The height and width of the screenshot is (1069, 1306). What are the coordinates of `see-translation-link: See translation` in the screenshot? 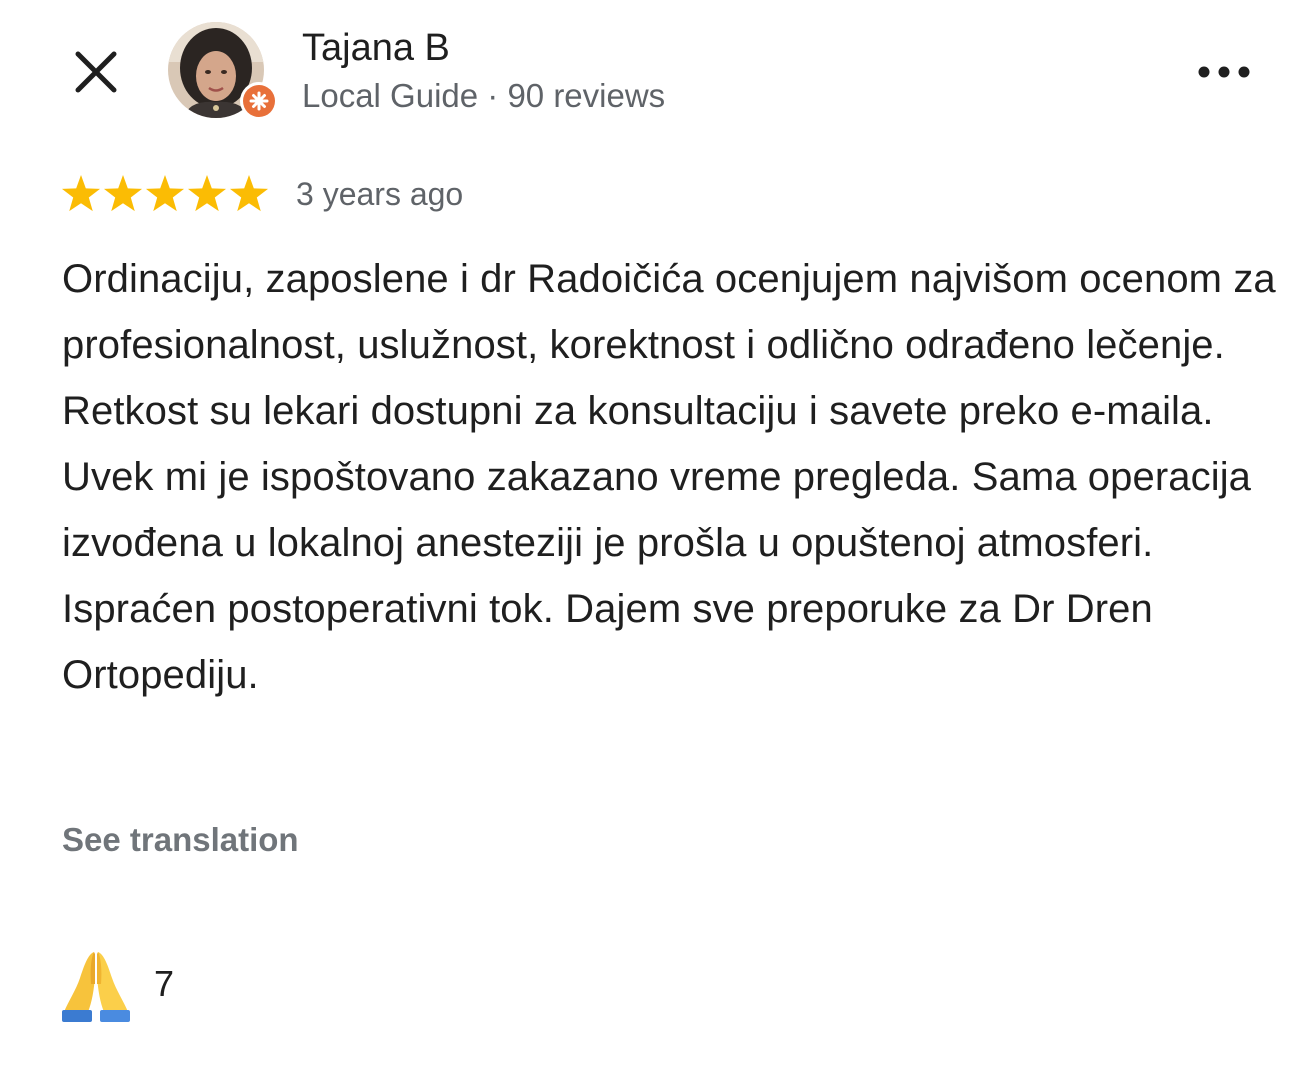 It's located at (180, 840).